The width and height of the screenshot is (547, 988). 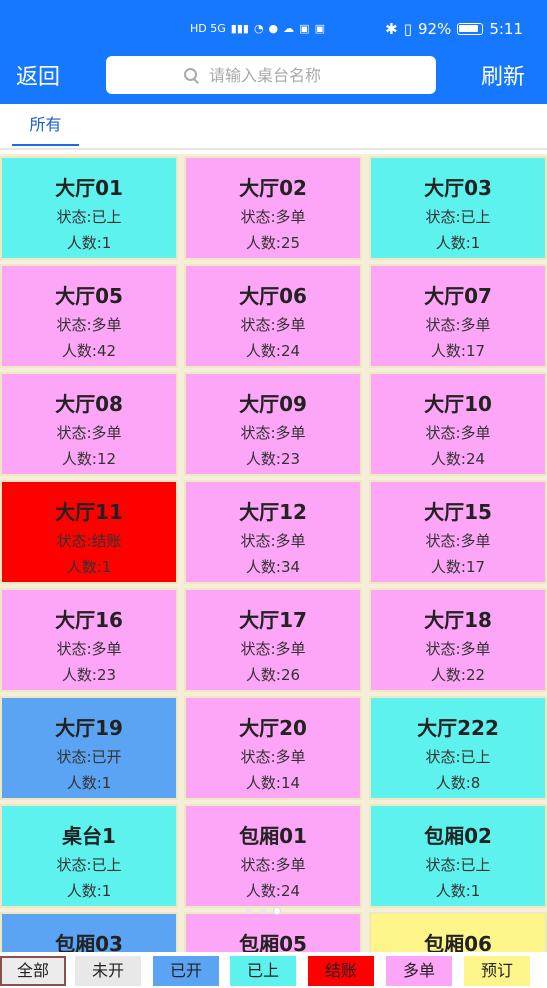 I want to click on legend-filter: 预订, so click(x=497, y=971).